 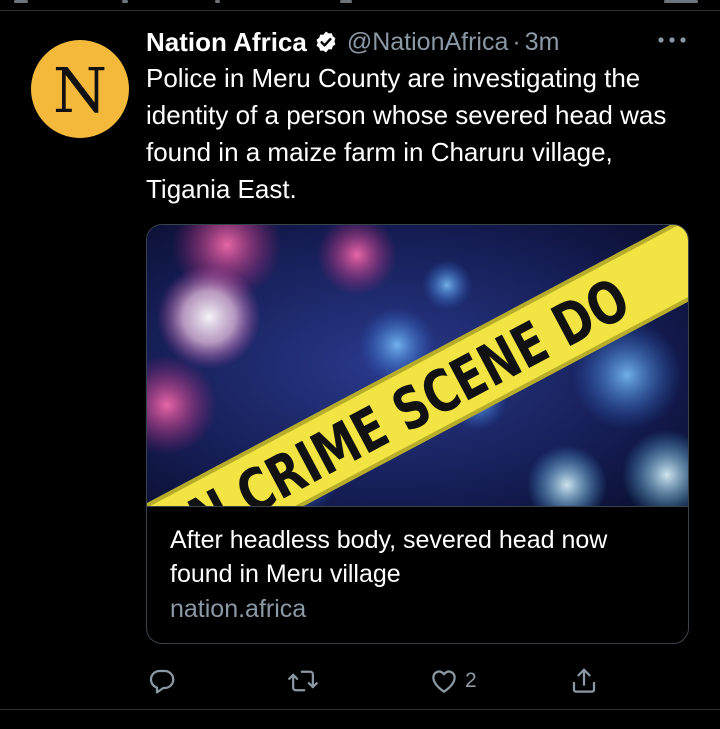 What do you see at coordinates (428, 42) in the screenshot?
I see `handle: @NationAfrica` at bounding box center [428, 42].